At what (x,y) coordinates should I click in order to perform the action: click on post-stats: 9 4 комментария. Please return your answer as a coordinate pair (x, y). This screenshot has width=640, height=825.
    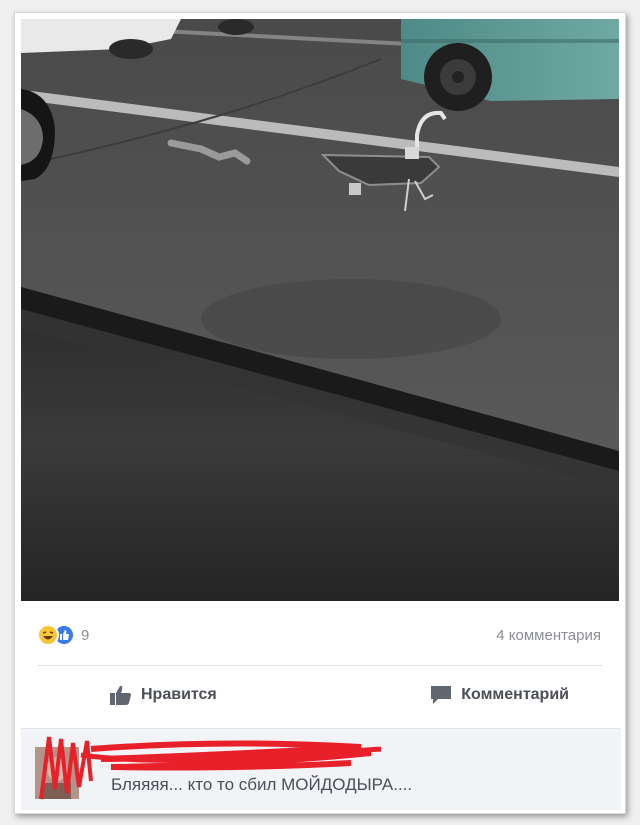
    Looking at the image, I should click on (319, 635).